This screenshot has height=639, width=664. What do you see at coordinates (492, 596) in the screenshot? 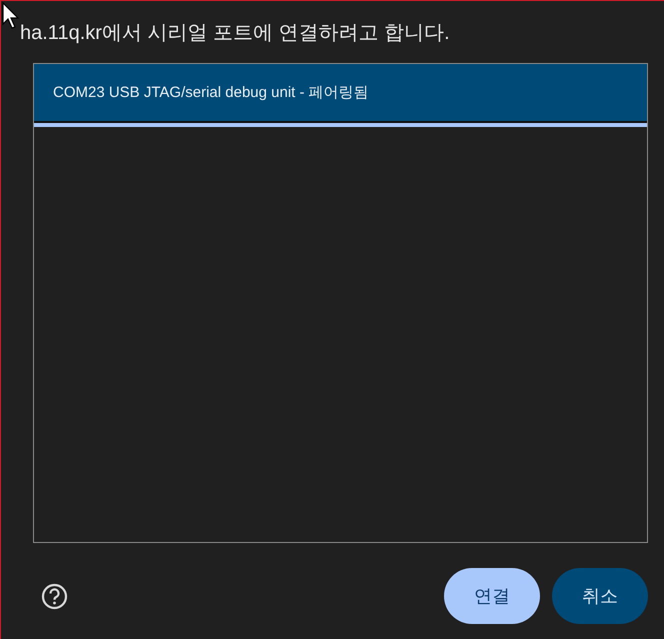
I see `connect-button: 연결` at bounding box center [492, 596].